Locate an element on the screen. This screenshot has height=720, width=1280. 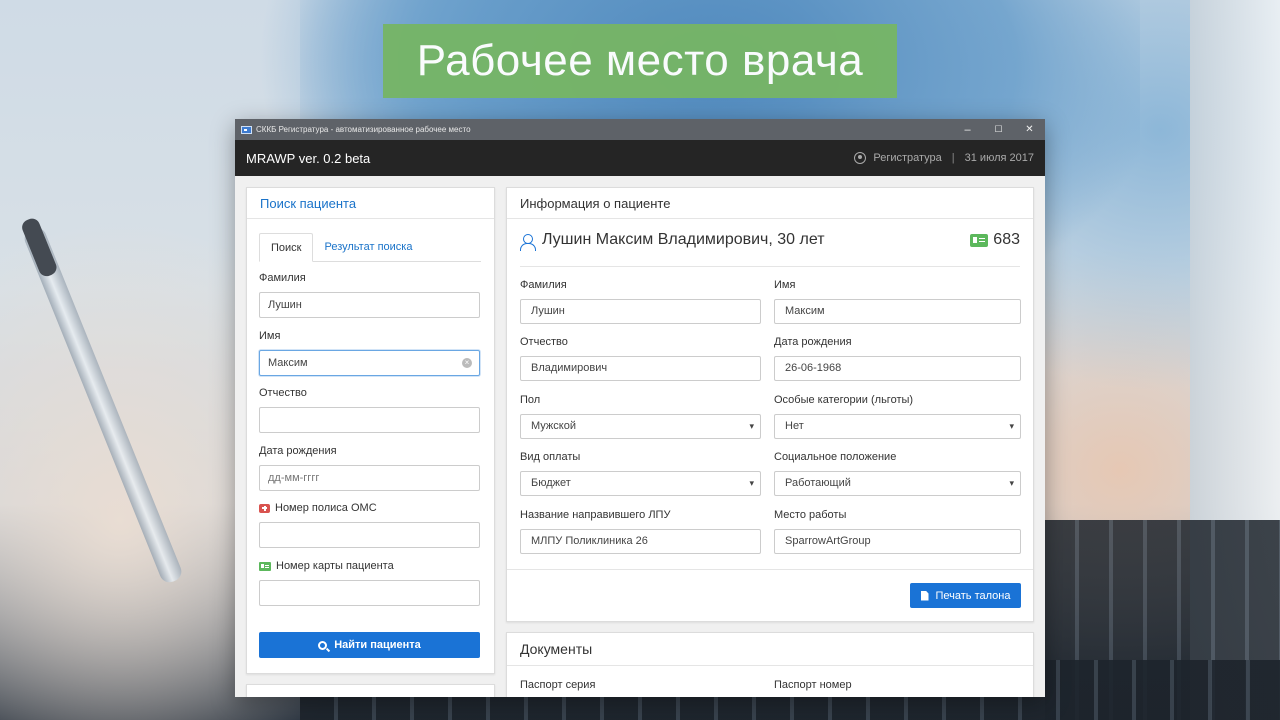
close-button: ✕ is located at coordinates (1029, 129).